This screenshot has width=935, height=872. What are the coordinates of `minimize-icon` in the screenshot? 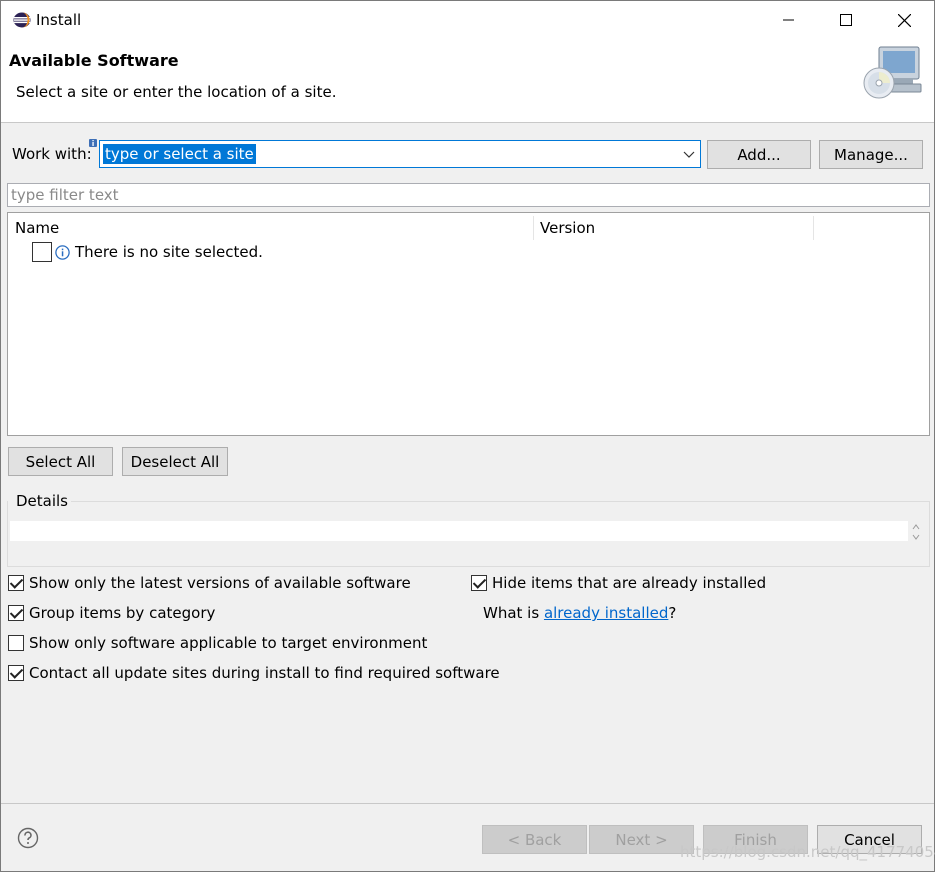 It's located at (788, 20).